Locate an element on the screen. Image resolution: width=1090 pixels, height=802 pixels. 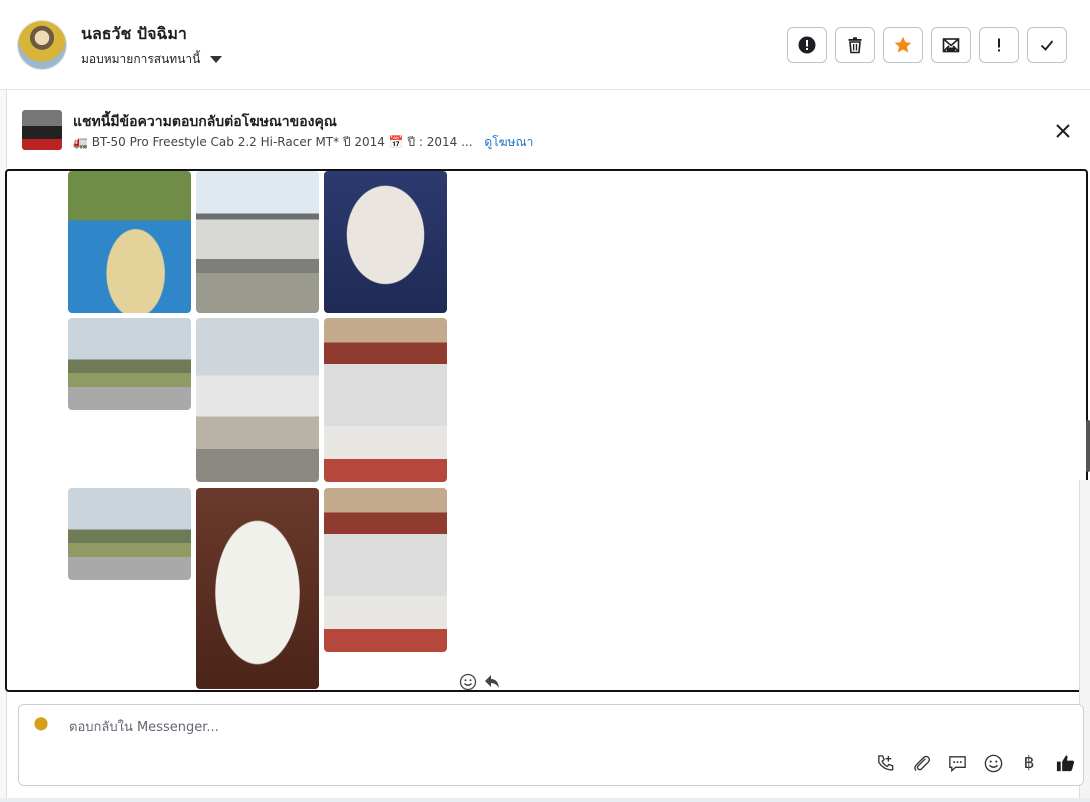
emoji-button is located at coordinates (993, 763).